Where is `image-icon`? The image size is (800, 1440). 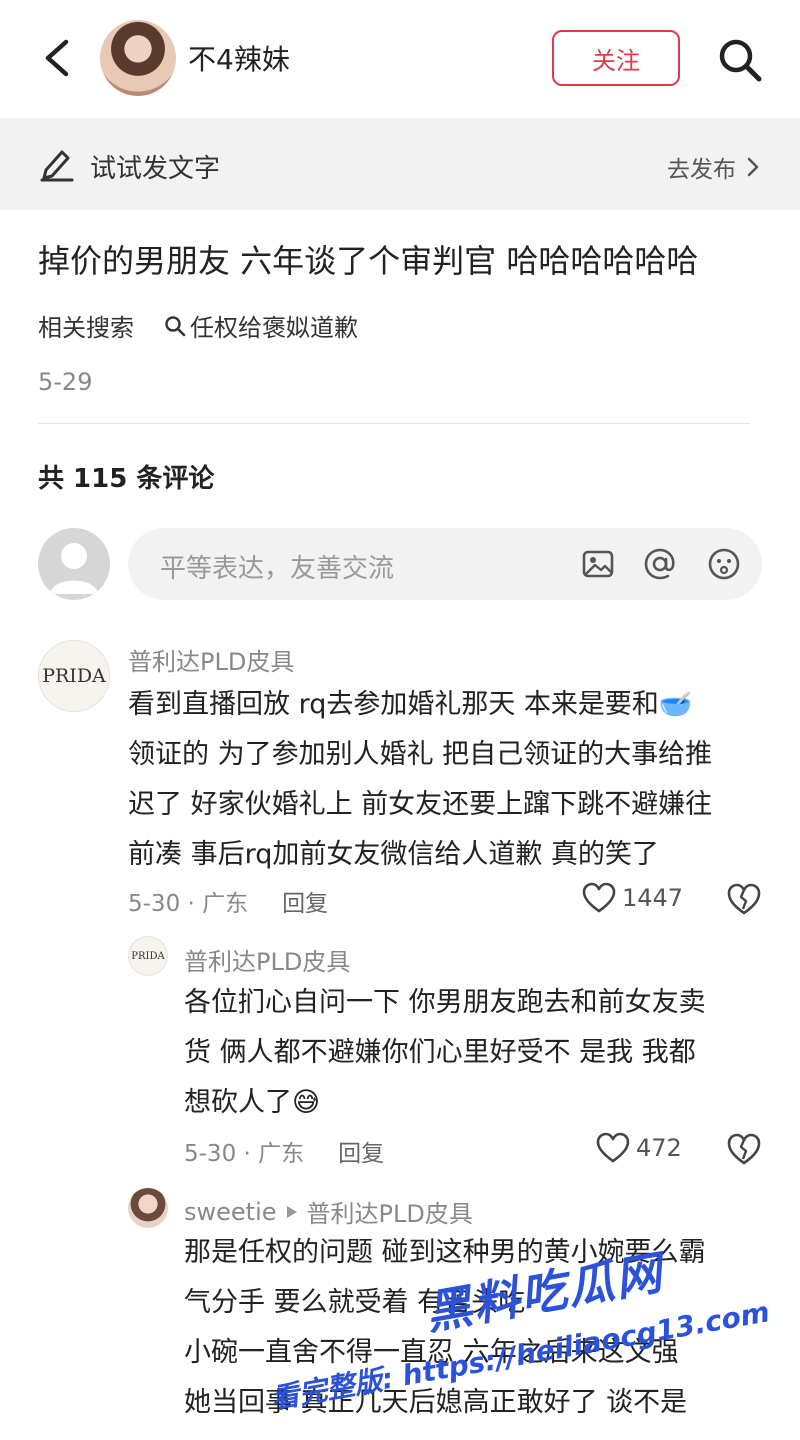
image-icon is located at coordinates (598, 564).